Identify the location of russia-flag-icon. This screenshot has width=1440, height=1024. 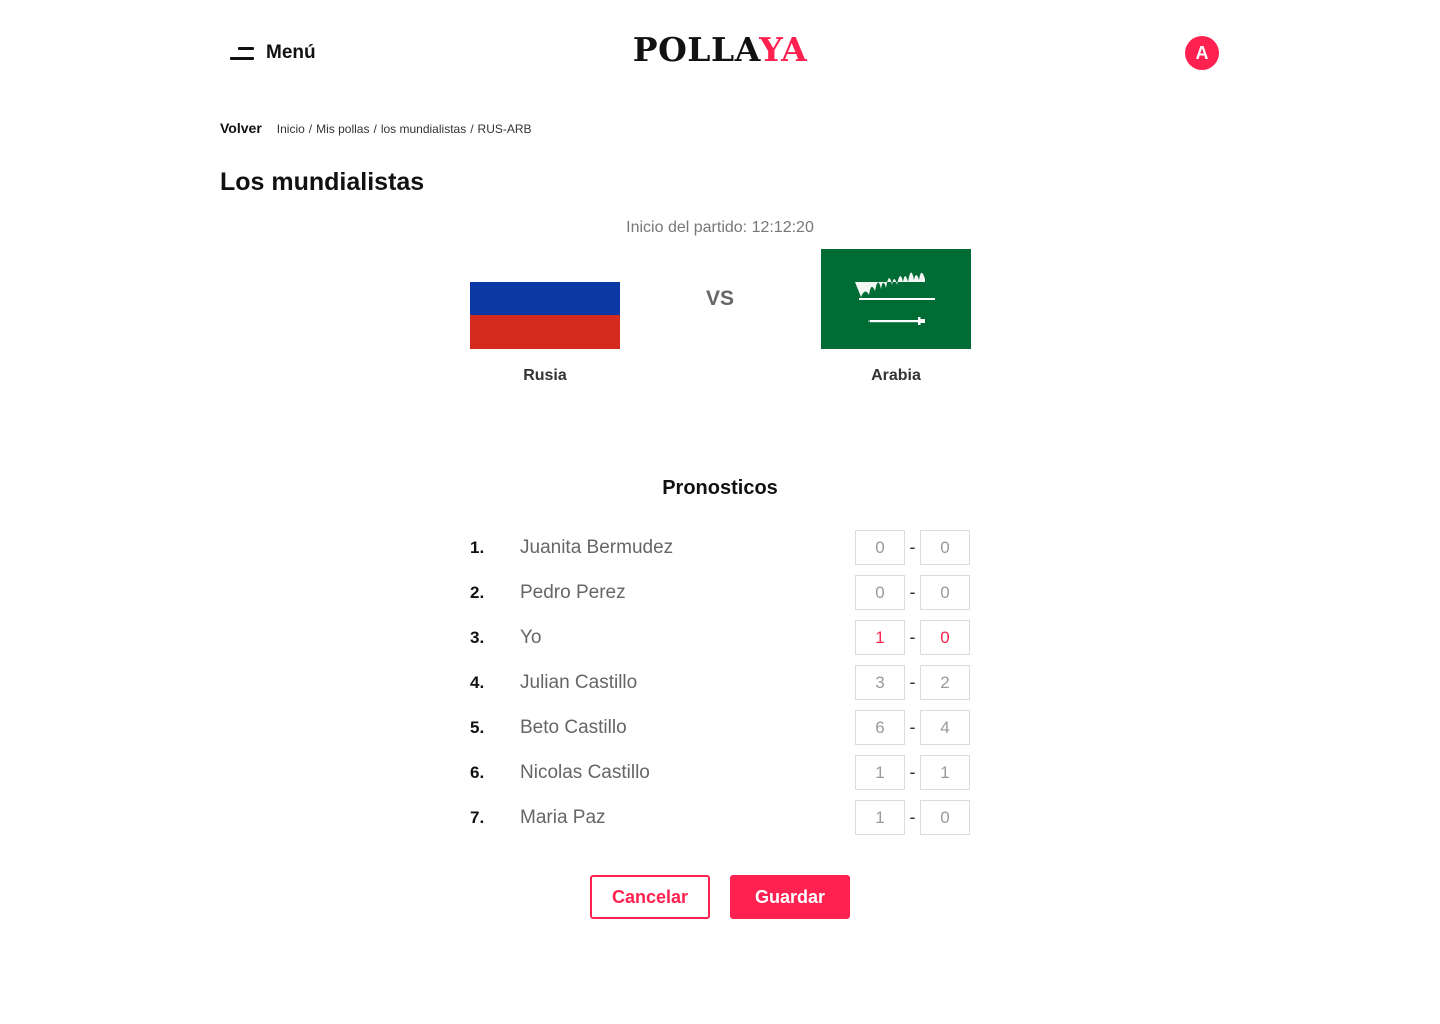
(545, 315).